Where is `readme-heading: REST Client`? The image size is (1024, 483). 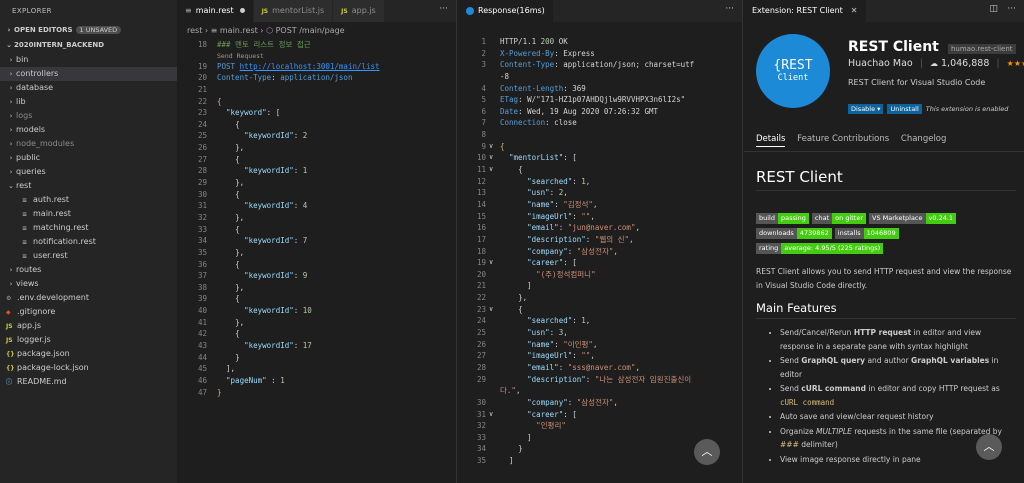
readme-heading: REST Client is located at coordinates (799, 177).